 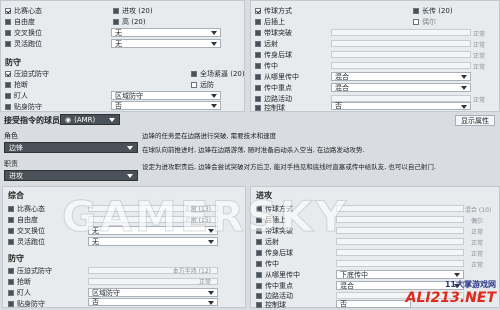 I want to click on roaming-select: 无, so click(x=166, y=43).